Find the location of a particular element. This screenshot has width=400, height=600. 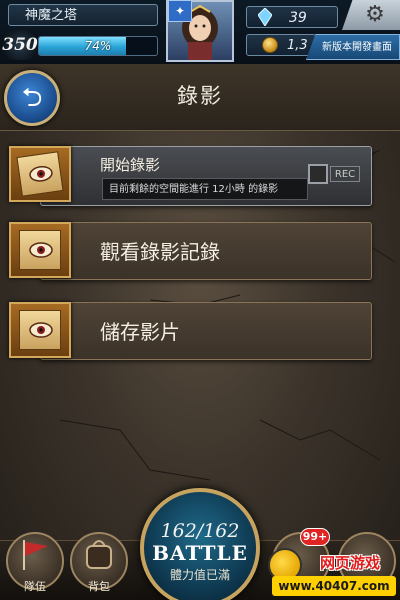

stamina-status: 體力值已滿 is located at coordinates (199, 575).